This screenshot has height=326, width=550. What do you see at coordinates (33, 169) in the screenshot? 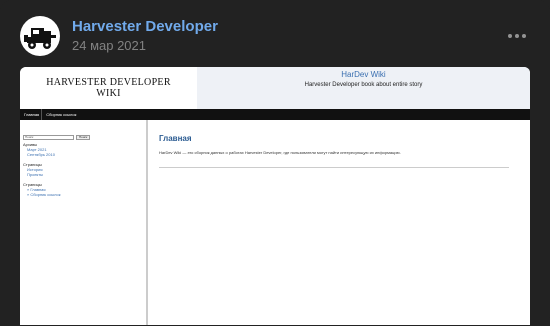
I see `wiki-pages: Страницы История Проекты` at bounding box center [33, 169].